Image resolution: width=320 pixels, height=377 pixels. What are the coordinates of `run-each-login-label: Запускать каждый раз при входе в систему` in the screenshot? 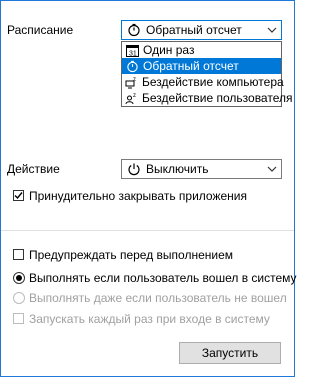 It's located at (149, 319).